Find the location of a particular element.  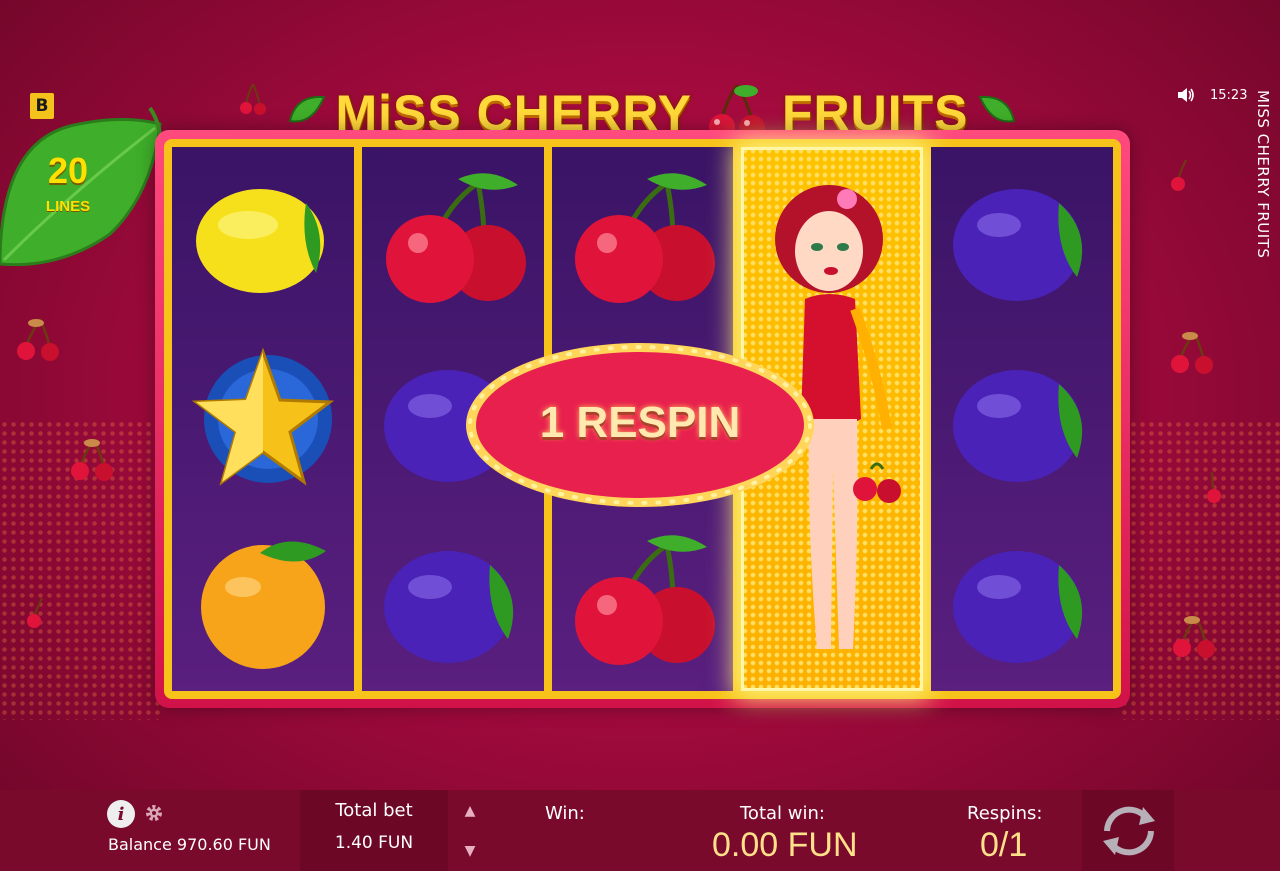

total-bet-value: 1.40 FUN is located at coordinates (374, 843).